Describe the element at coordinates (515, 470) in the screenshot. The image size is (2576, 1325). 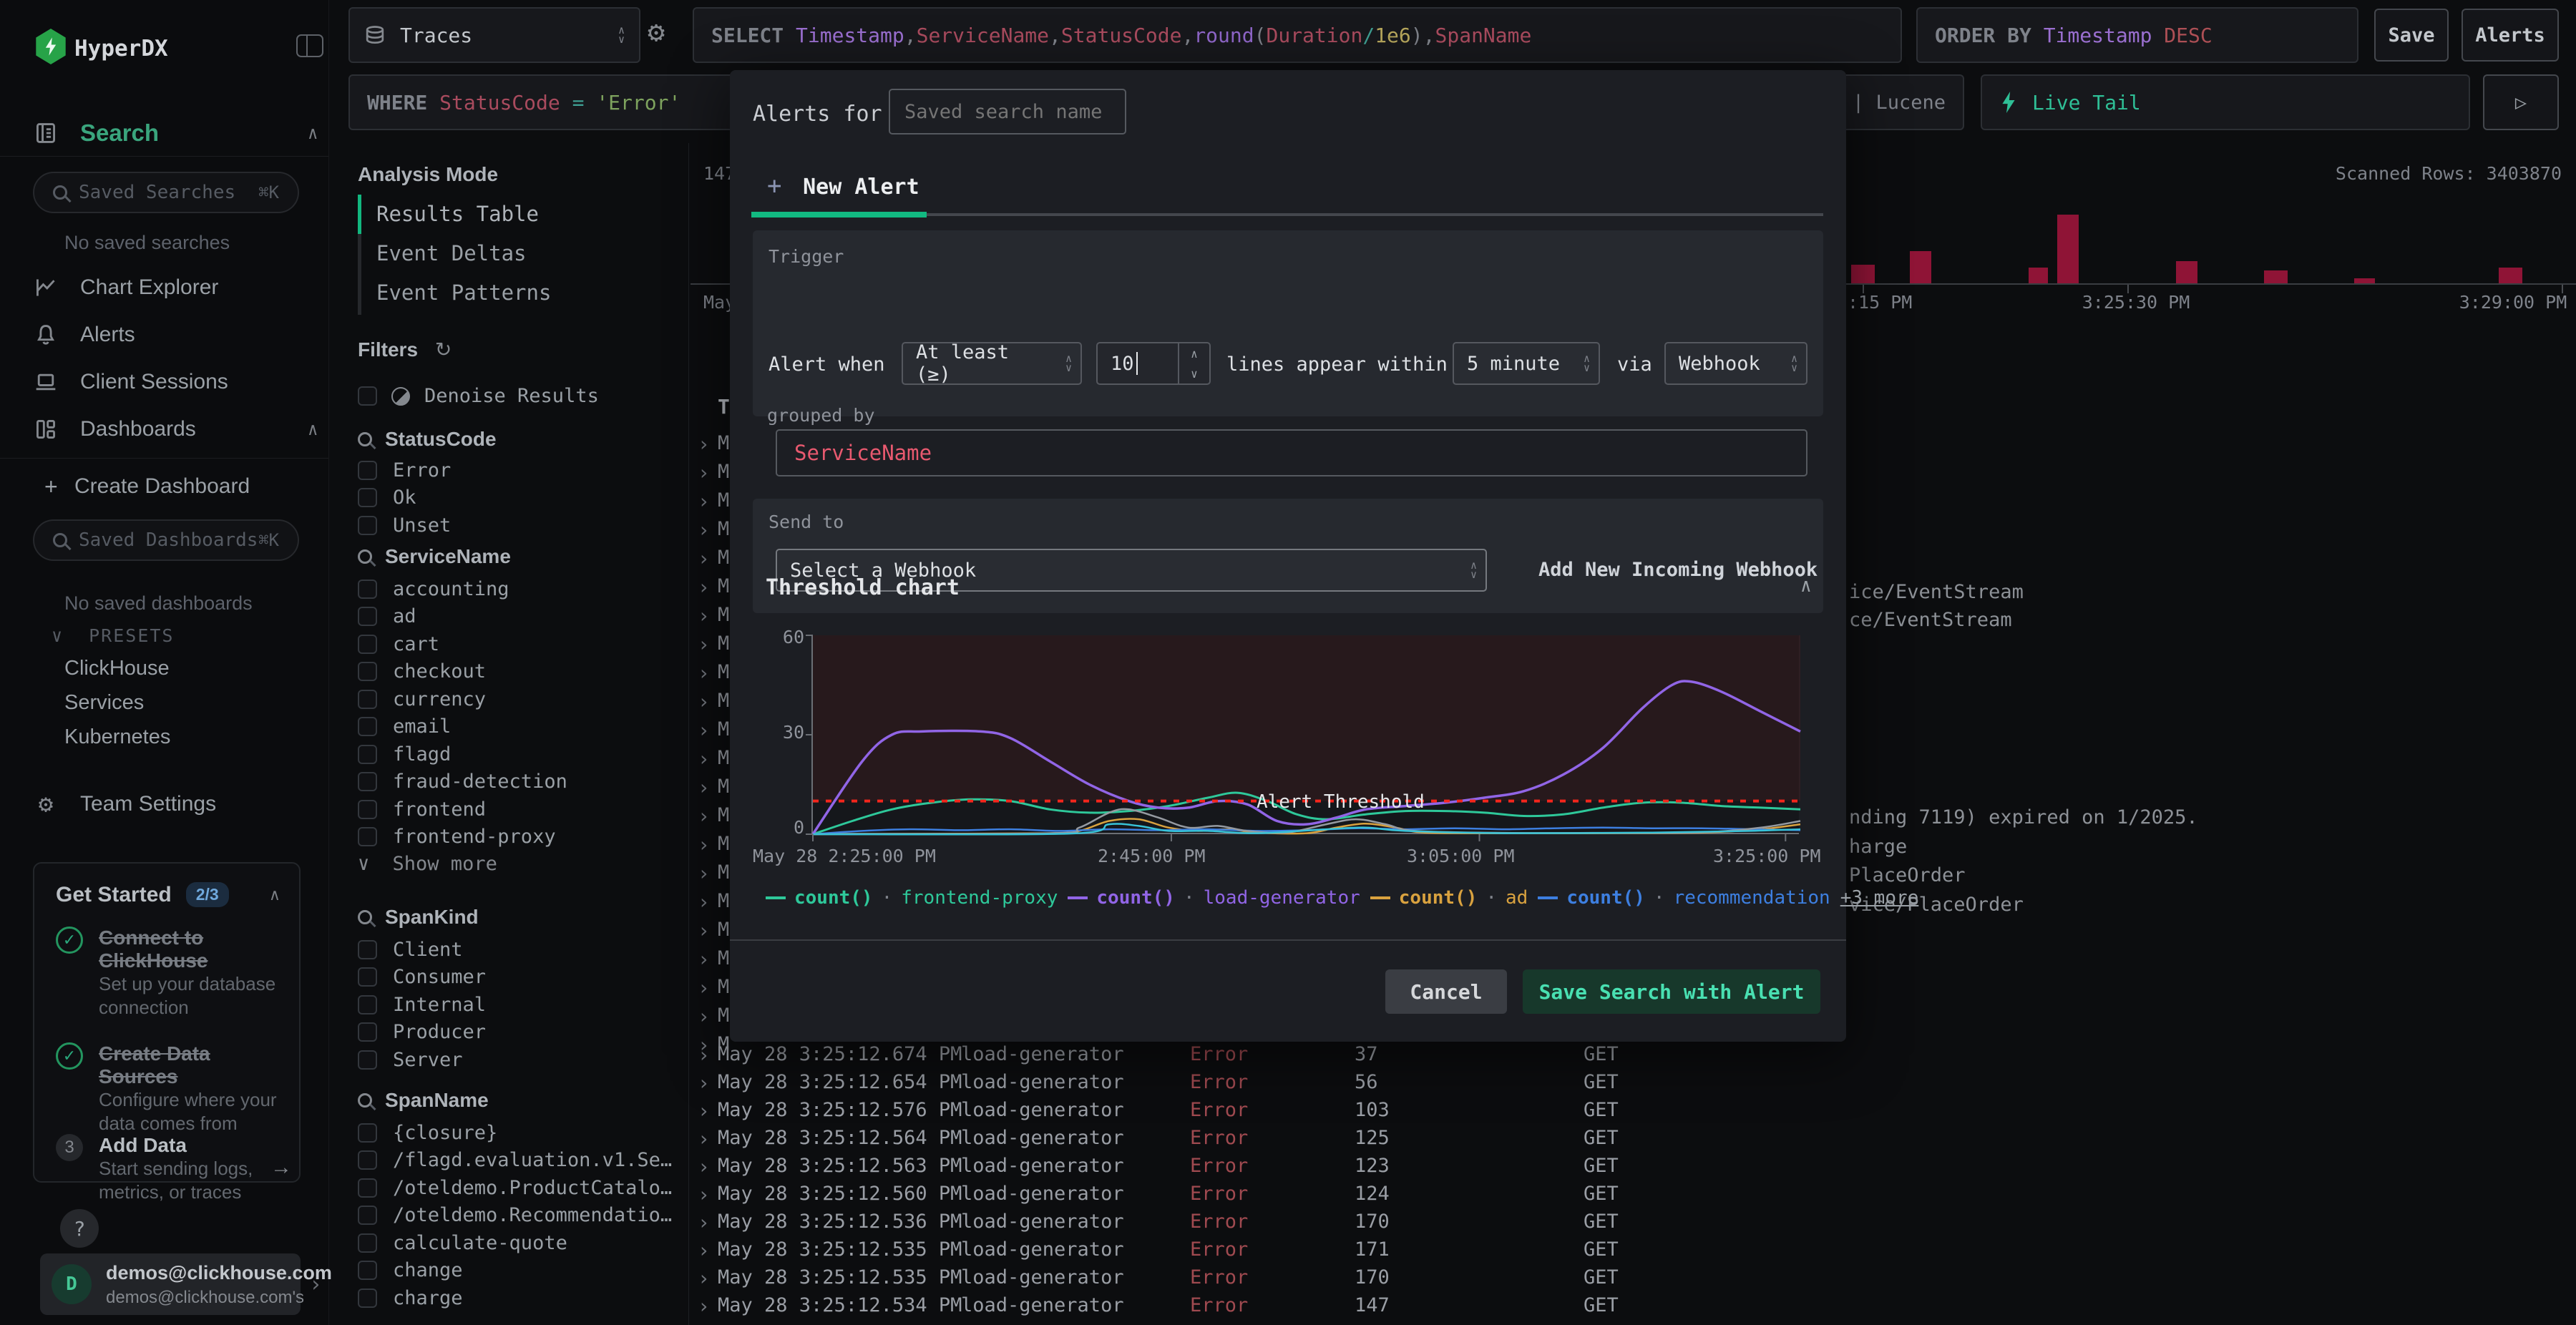
I see `filter-item: Error` at that location.